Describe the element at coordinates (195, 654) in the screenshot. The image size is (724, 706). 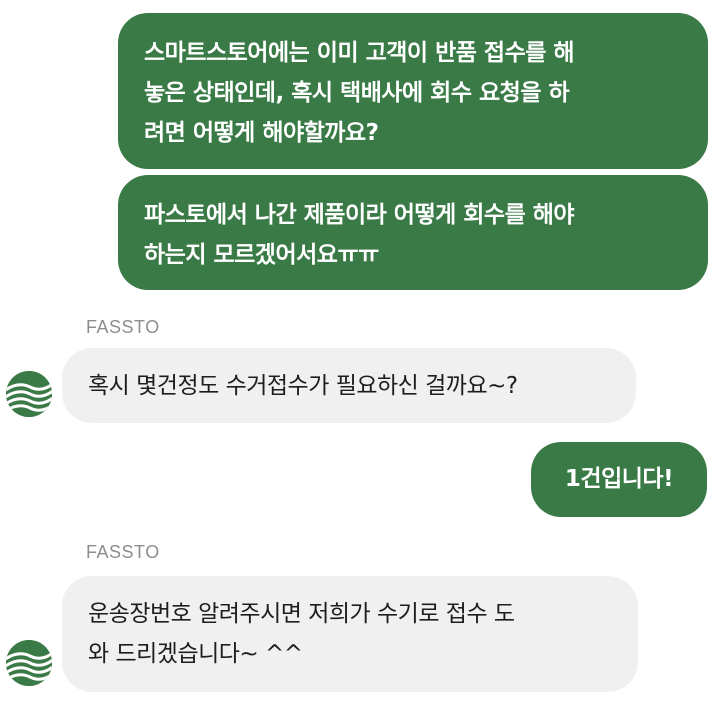
I see `message-text-line: 와 드리겠습니다~ ^^` at that location.